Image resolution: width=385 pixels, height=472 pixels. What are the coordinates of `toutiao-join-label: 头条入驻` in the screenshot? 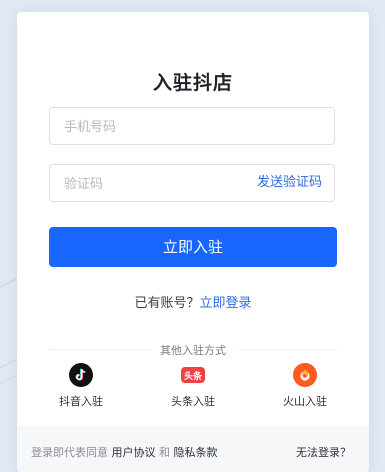 It's located at (193, 401).